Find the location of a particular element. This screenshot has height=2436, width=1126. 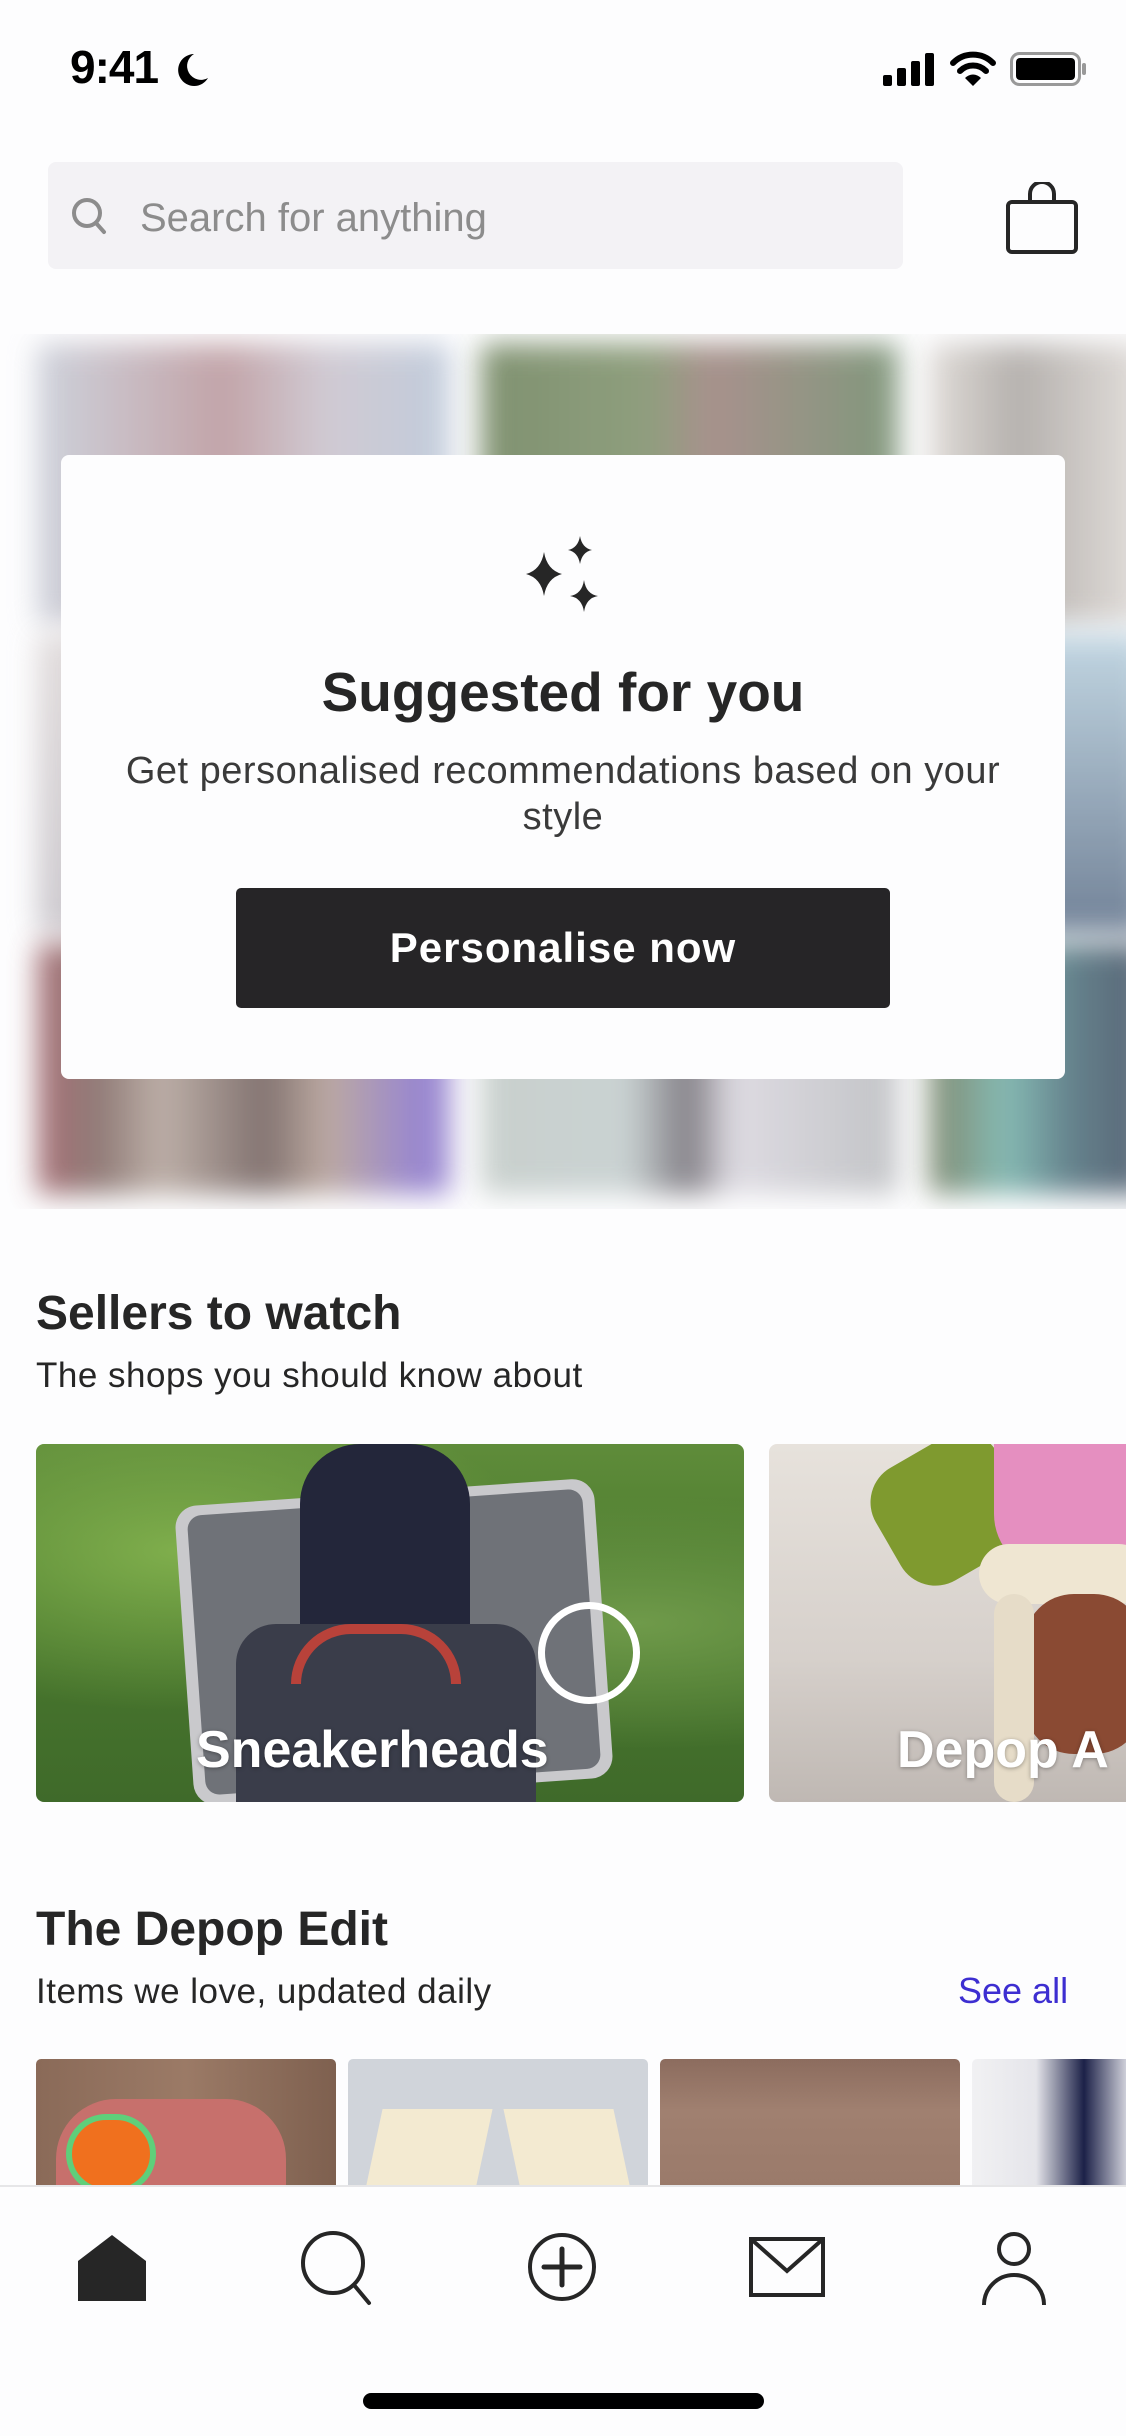

personalise-now-button: Personalise now is located at coordinates (563, 948).